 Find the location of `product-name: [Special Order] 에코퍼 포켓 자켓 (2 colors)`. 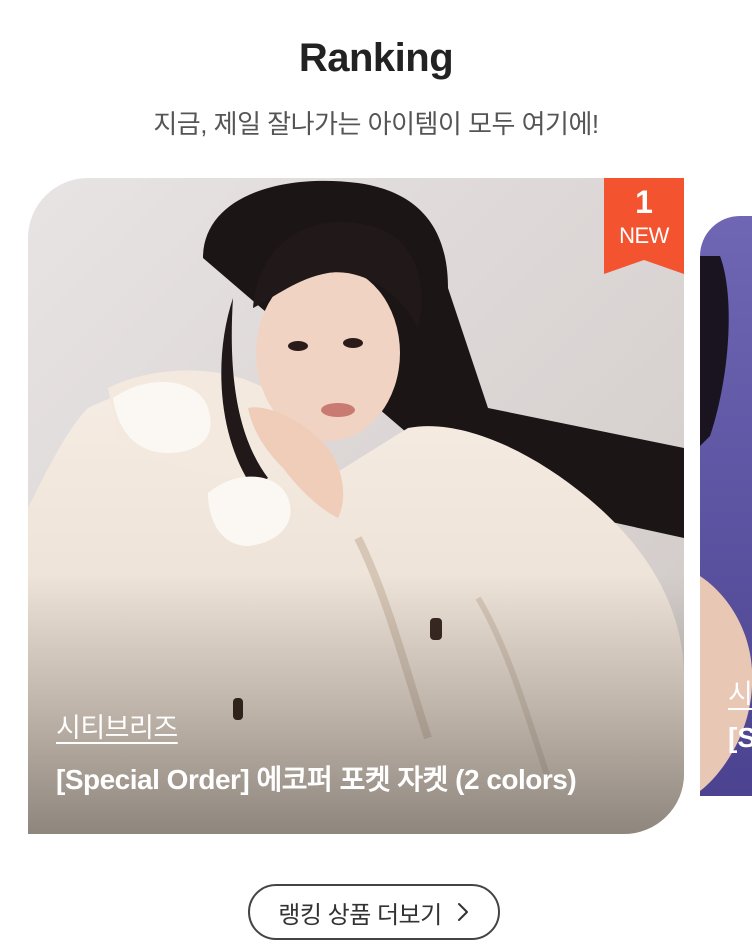

product-name: [Special Order] 에코퍼 포켓 자켓 (2 colors) is located at coordinates (316, 778).